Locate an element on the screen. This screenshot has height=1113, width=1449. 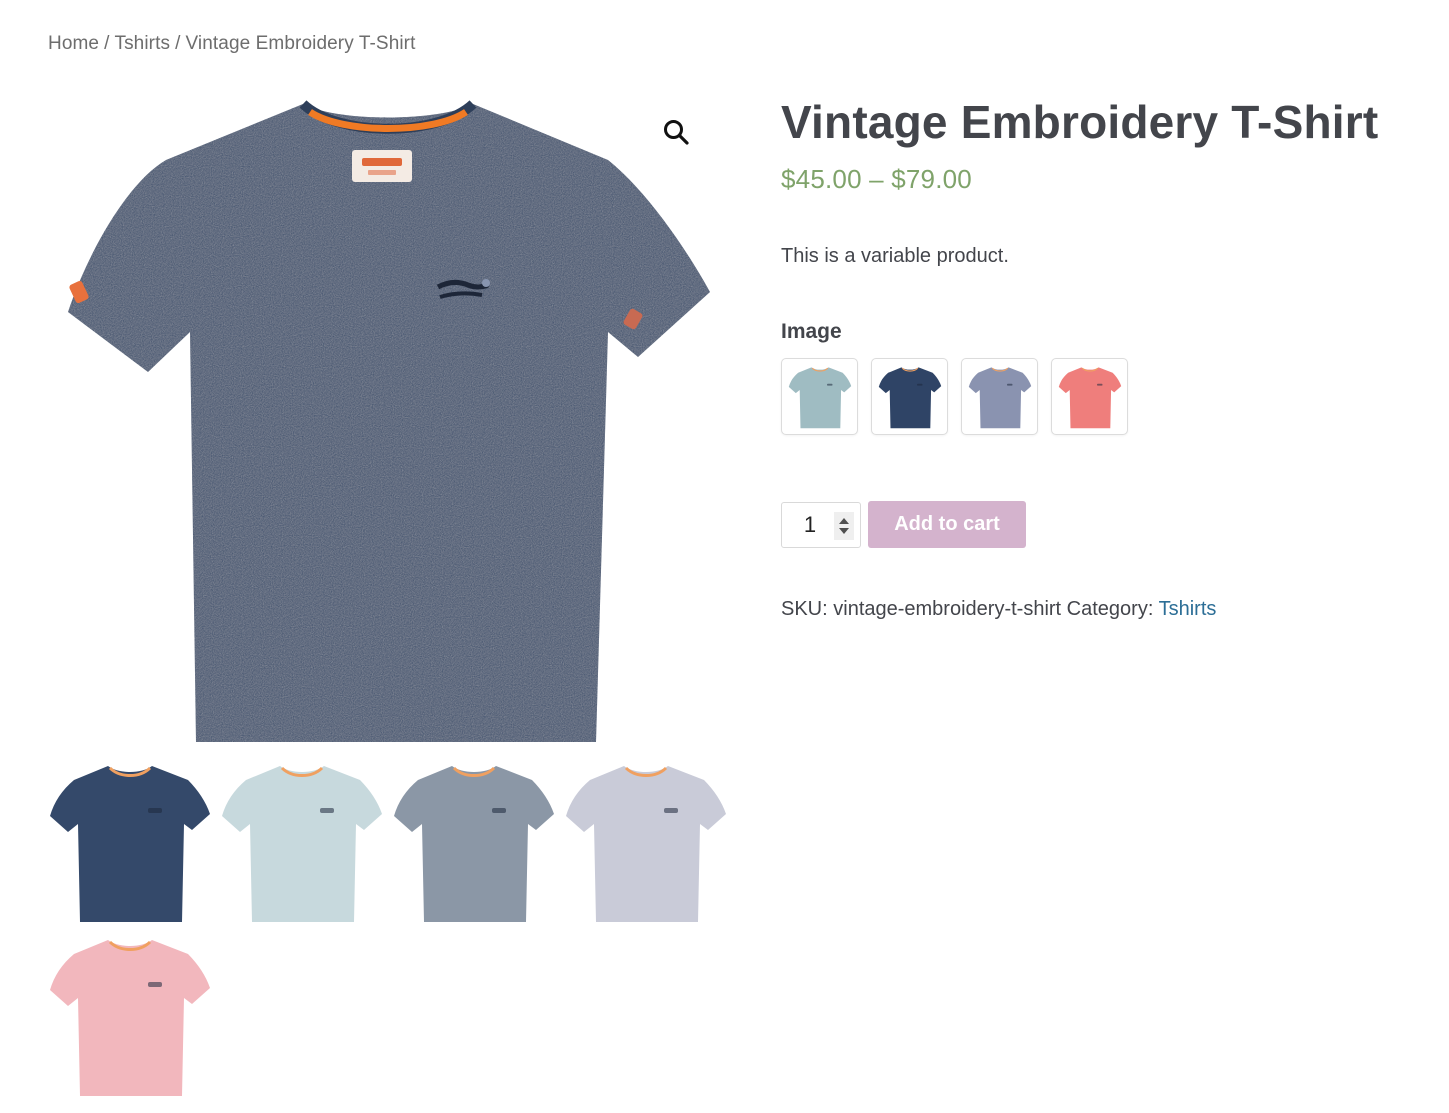
sku-label: SKU: is located at coordinates (804, 609).